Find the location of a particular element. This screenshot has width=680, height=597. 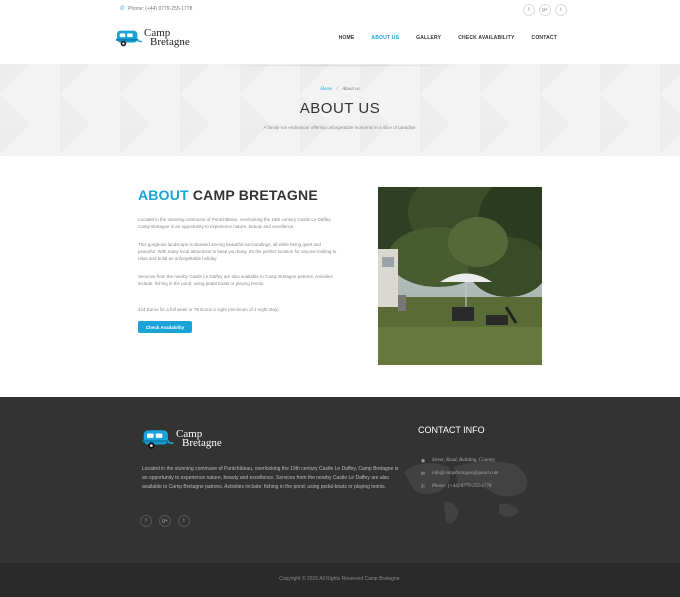

contact-address: ◉ Street, Road, Building, Country is located at coordinates (459, 460).